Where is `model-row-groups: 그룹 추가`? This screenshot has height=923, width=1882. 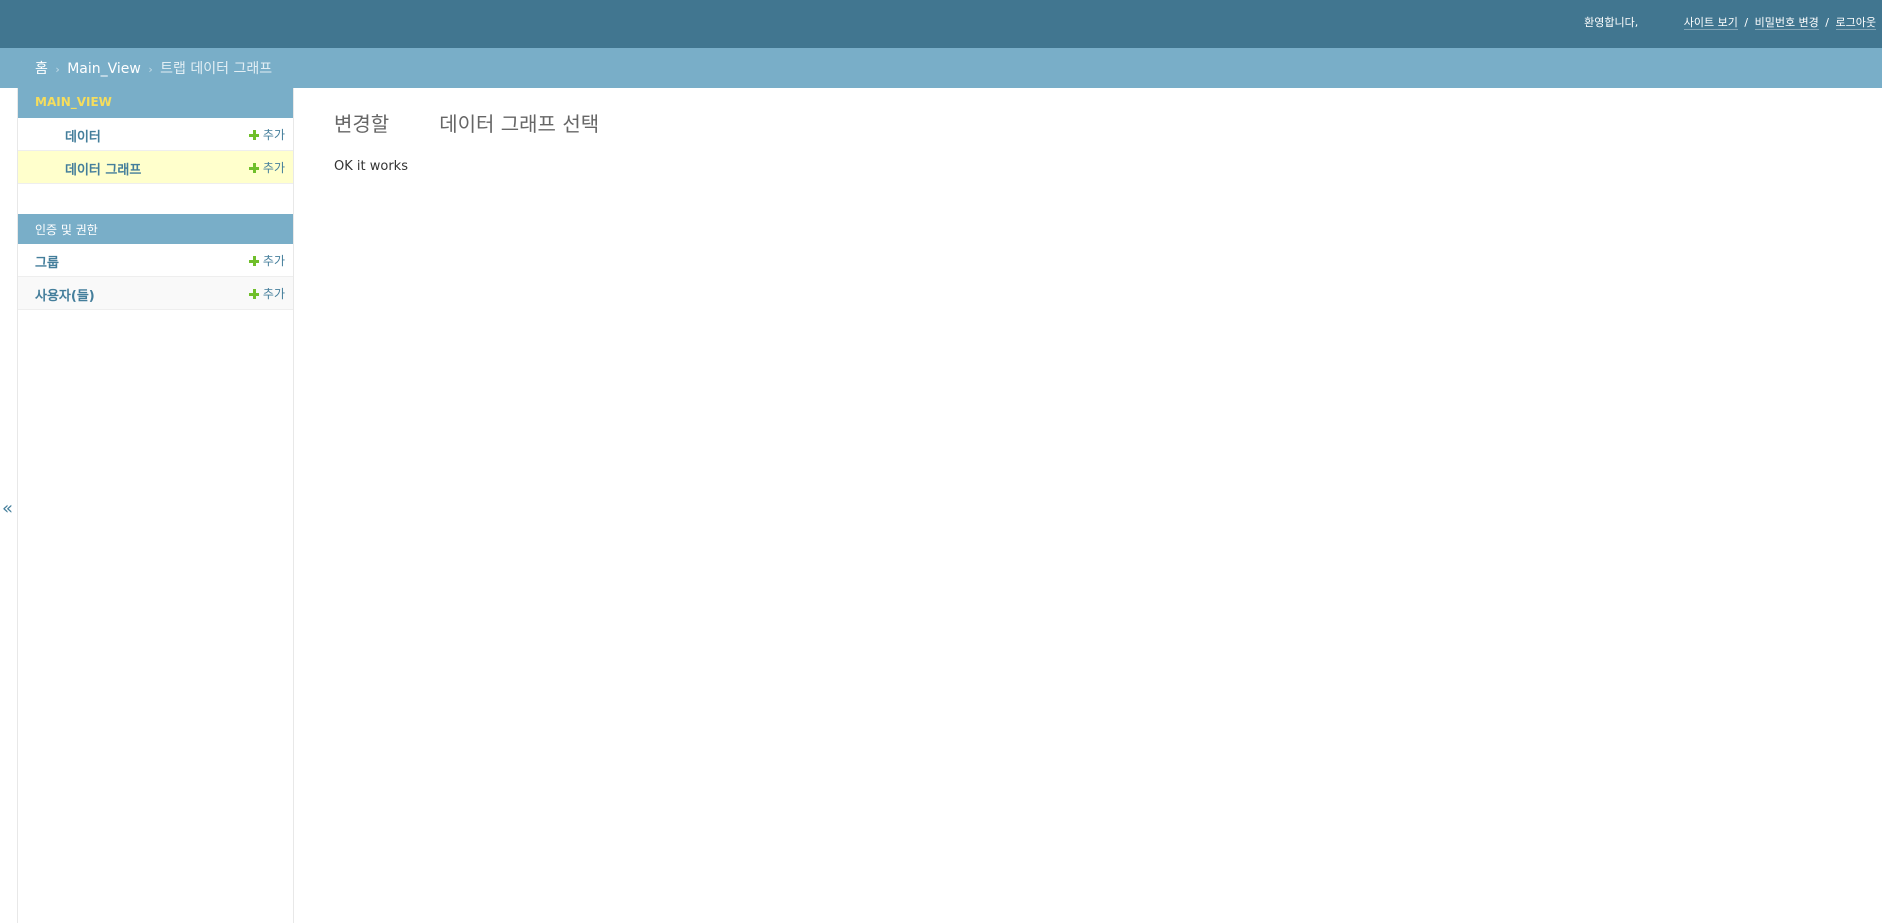
model-row-groups: 그룹 추가 is located at coordinates (155, 260).